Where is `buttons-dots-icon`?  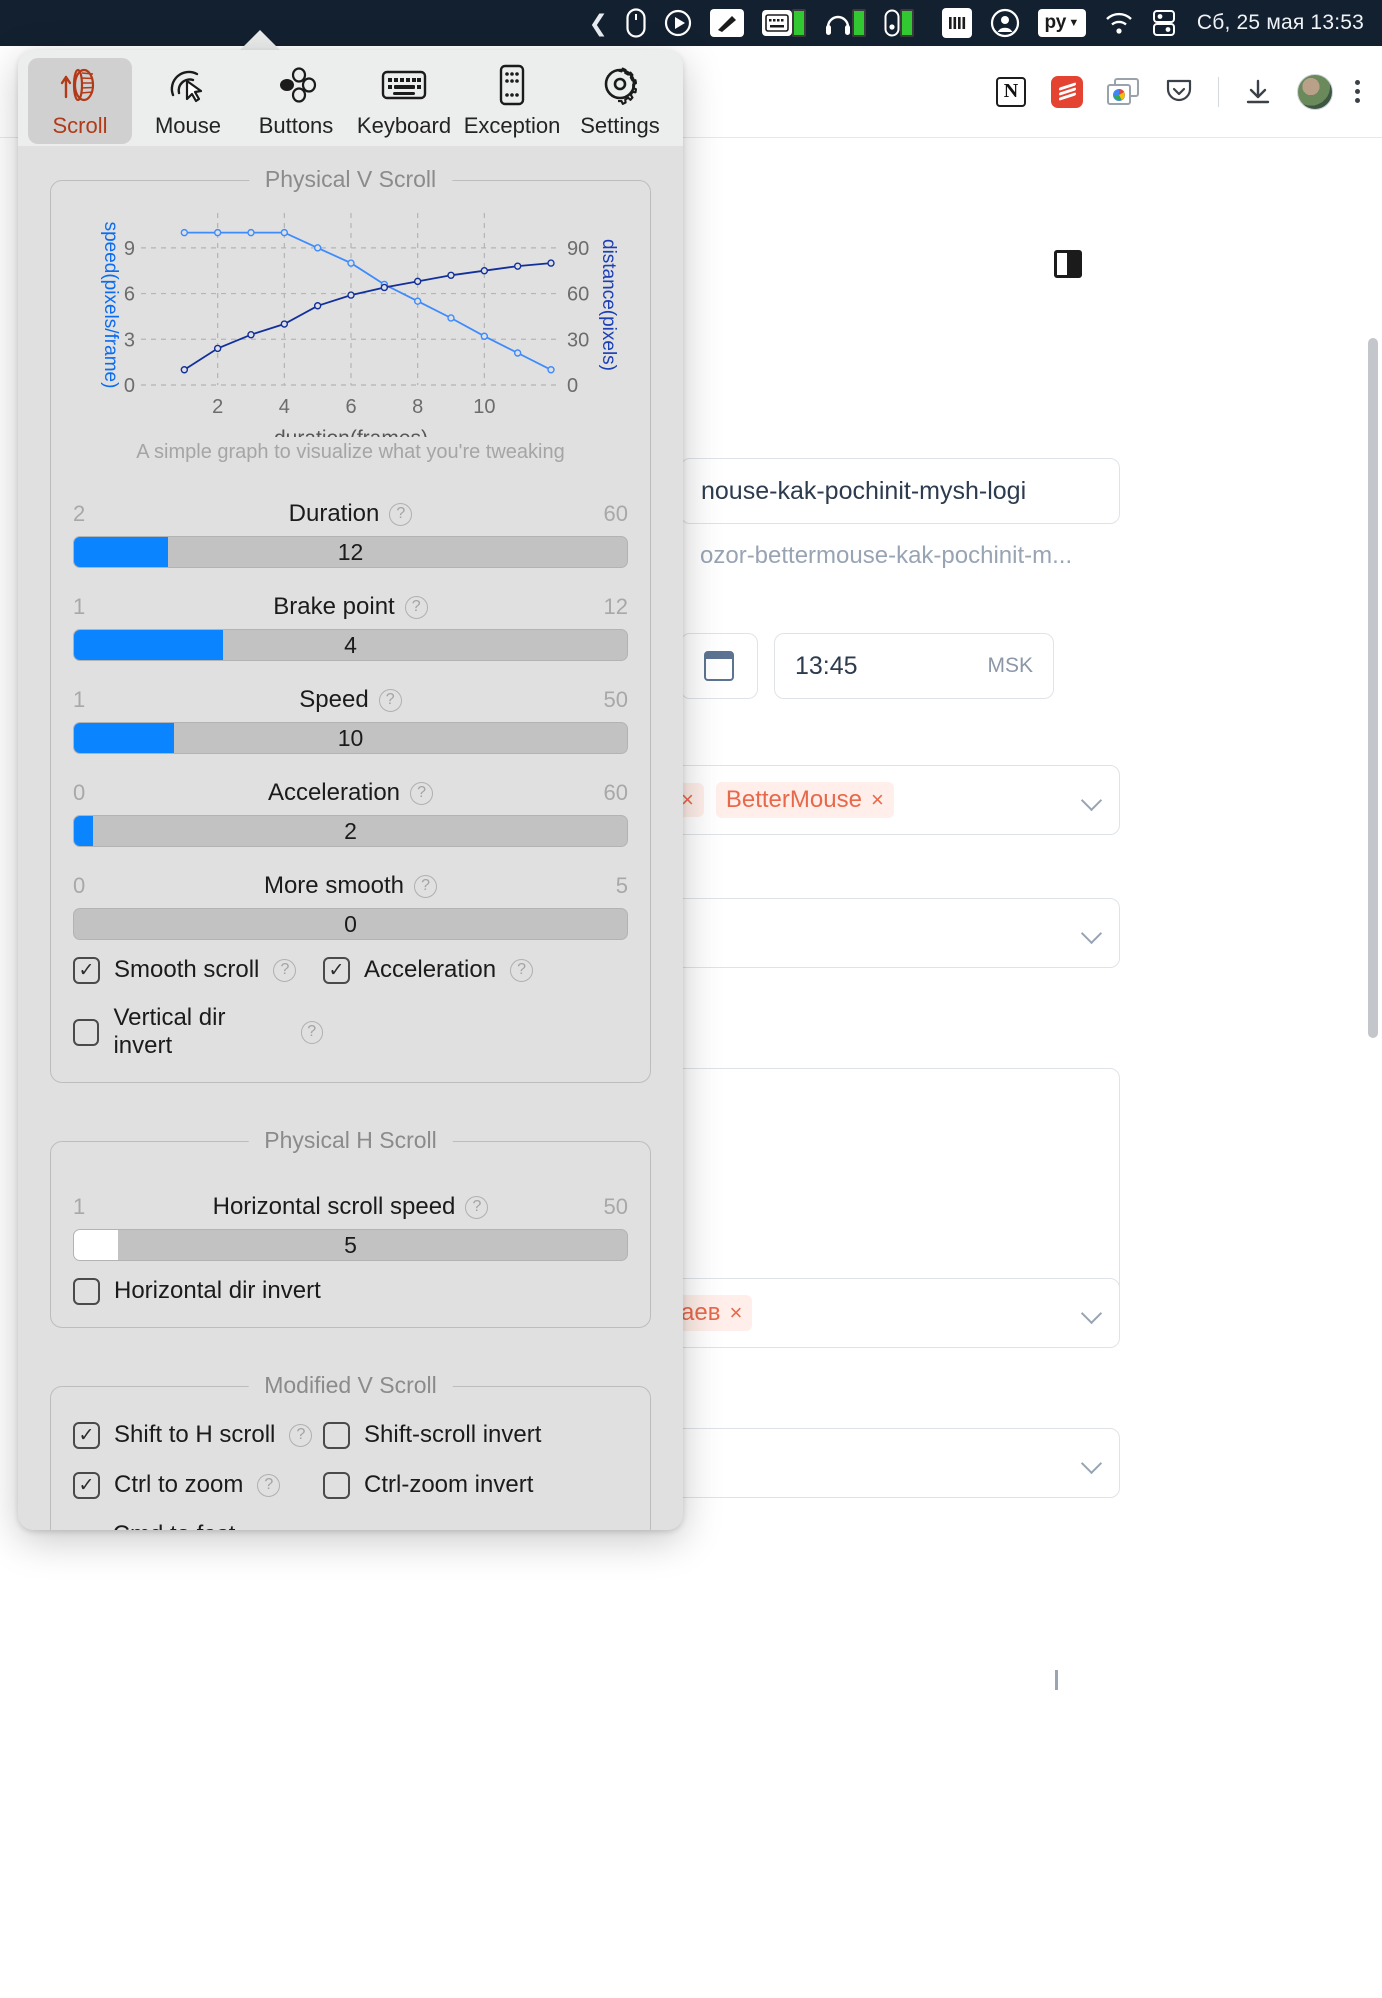 buttons-dots-icon is located at coordinates (296, 85).